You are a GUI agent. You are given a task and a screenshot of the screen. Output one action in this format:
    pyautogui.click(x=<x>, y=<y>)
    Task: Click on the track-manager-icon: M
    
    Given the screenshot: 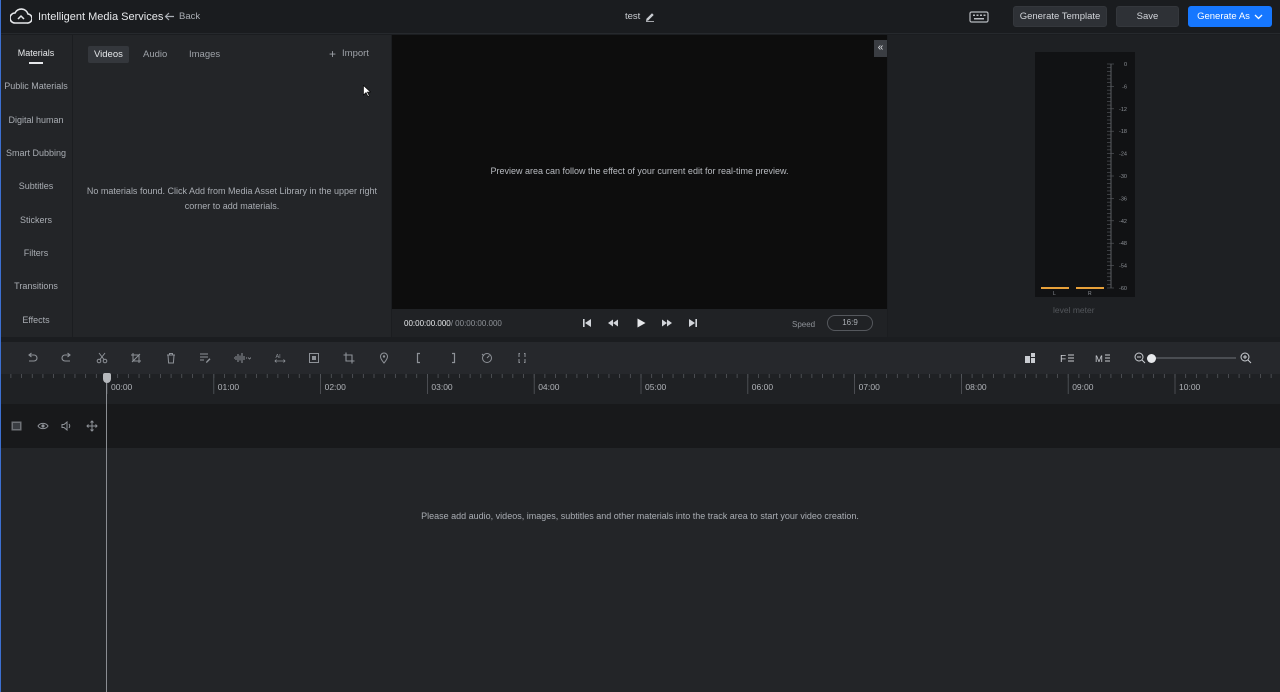 What is the action you would take?
    pyautogui.click(x=1102, y=358)
    